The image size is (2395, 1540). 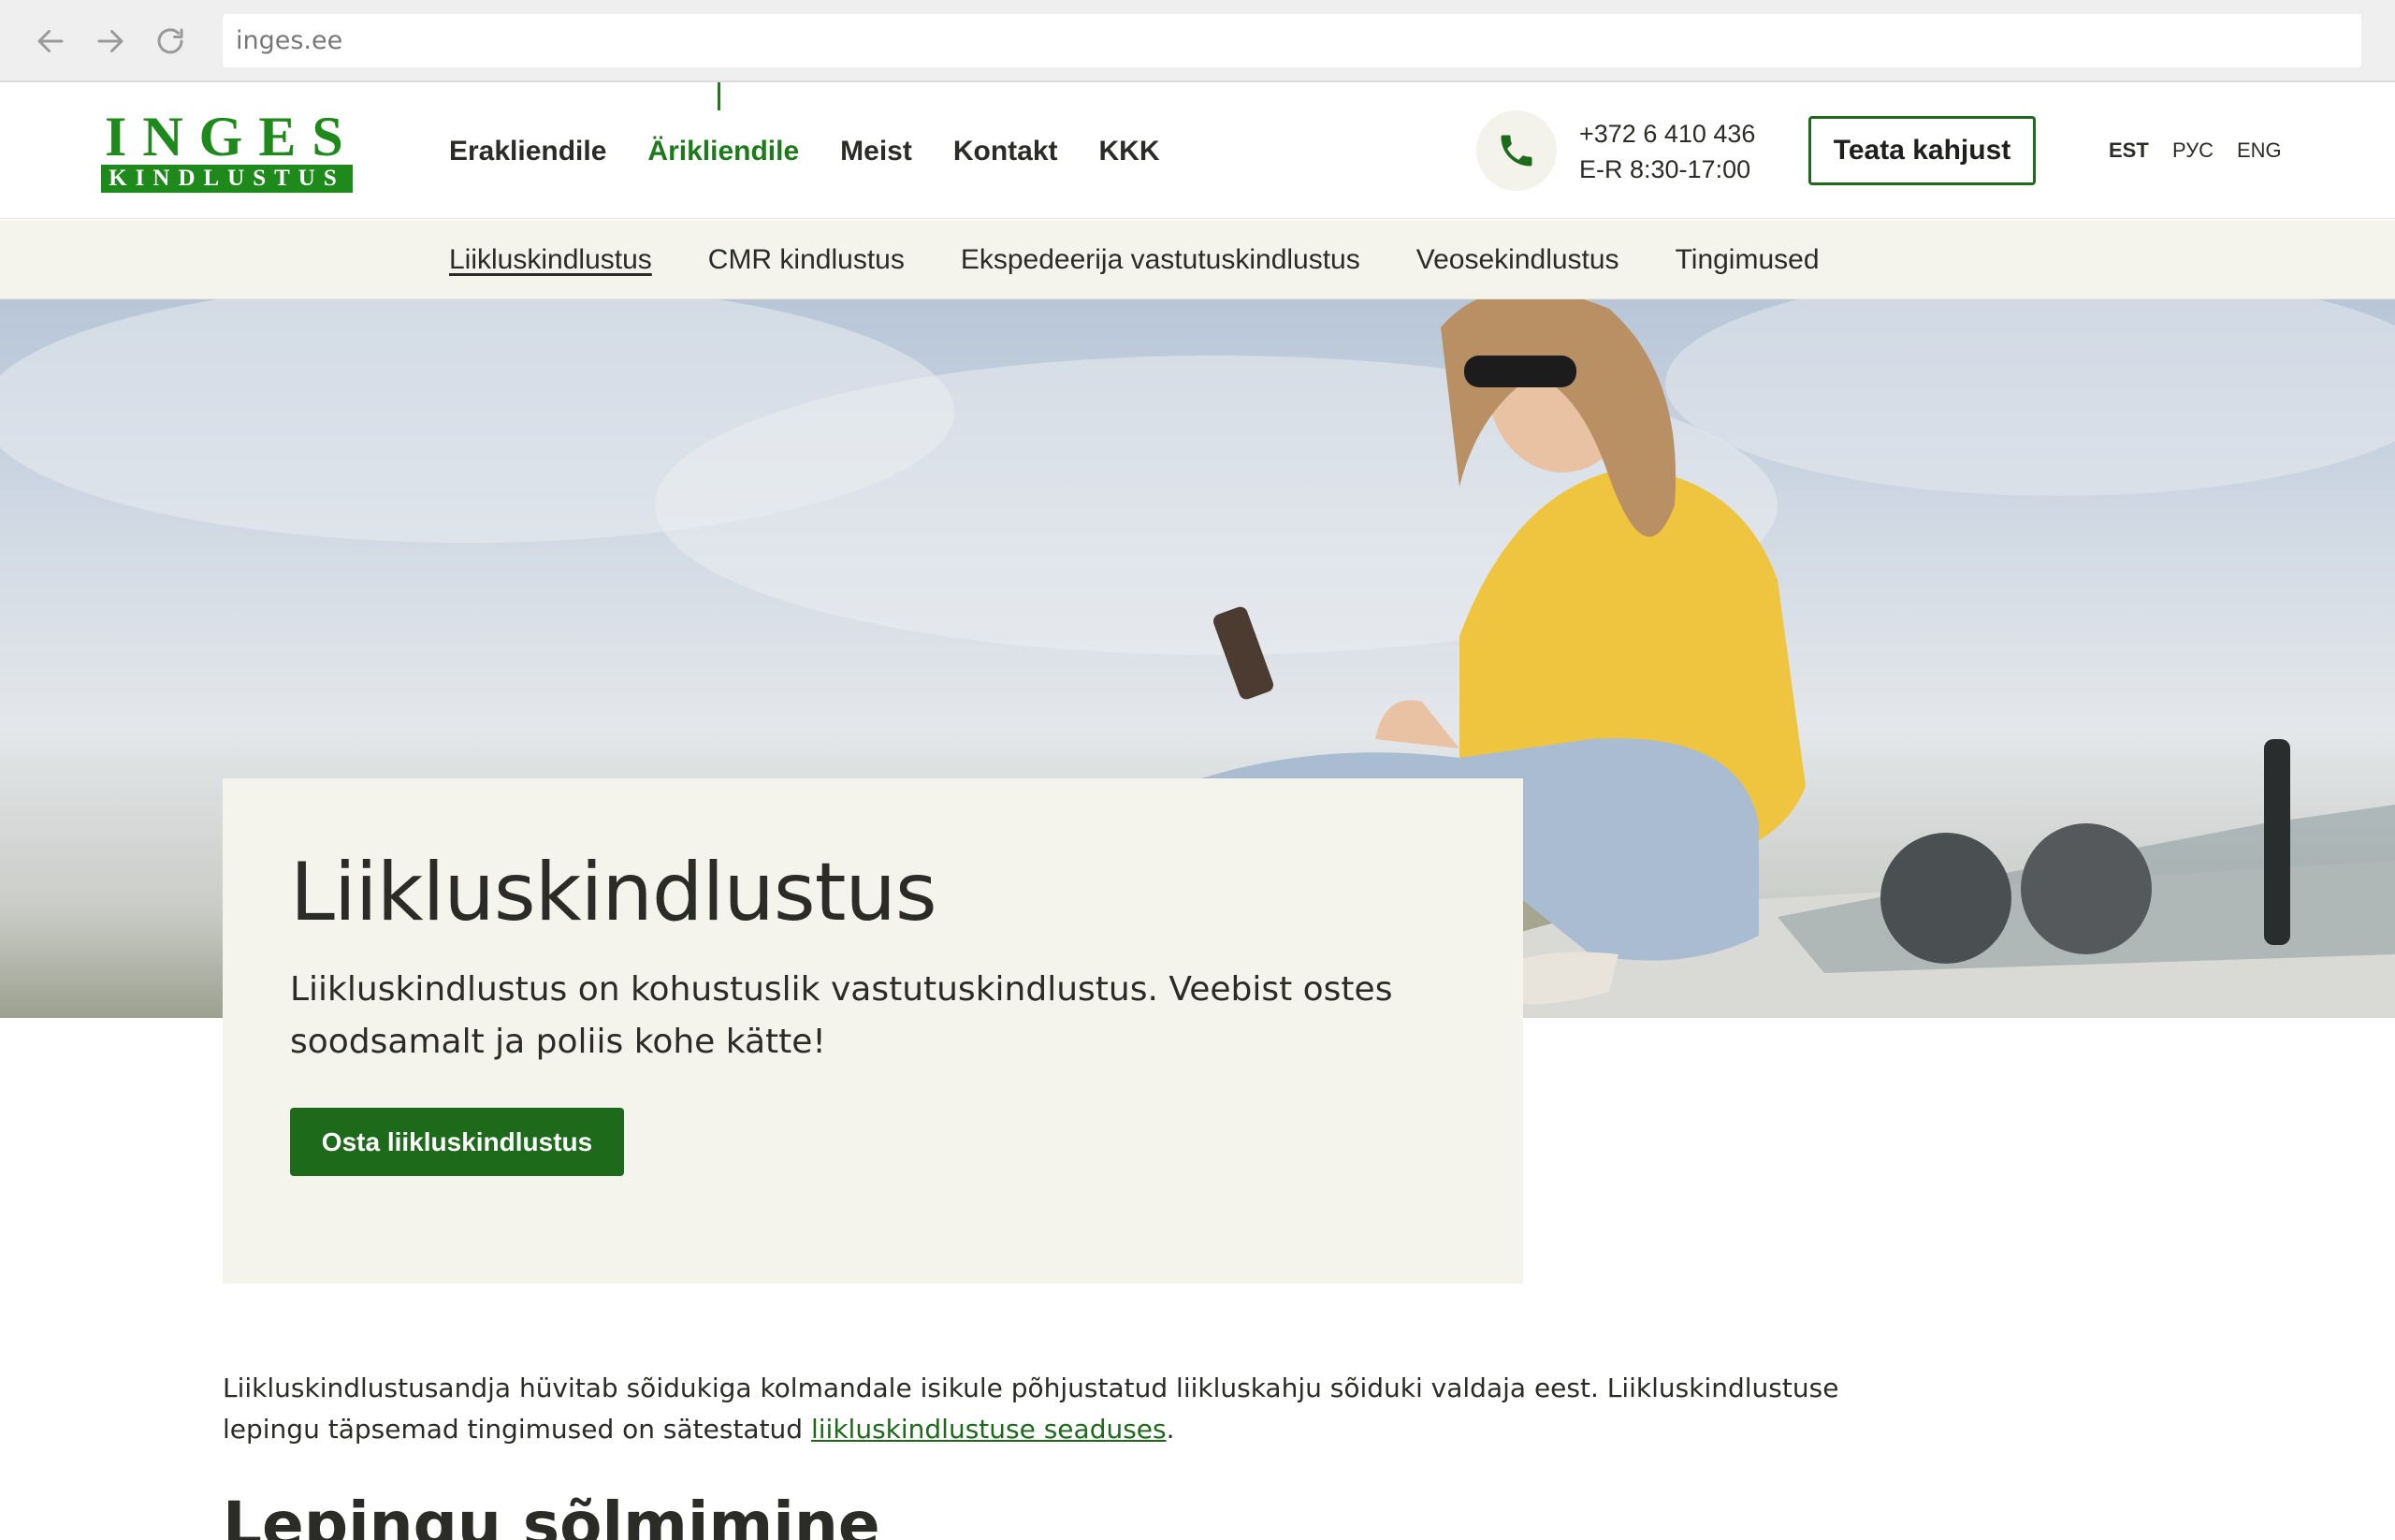 I want to click on subnav-veosekindlustus: Veosekindlustus, so click(x=1517, y=260).